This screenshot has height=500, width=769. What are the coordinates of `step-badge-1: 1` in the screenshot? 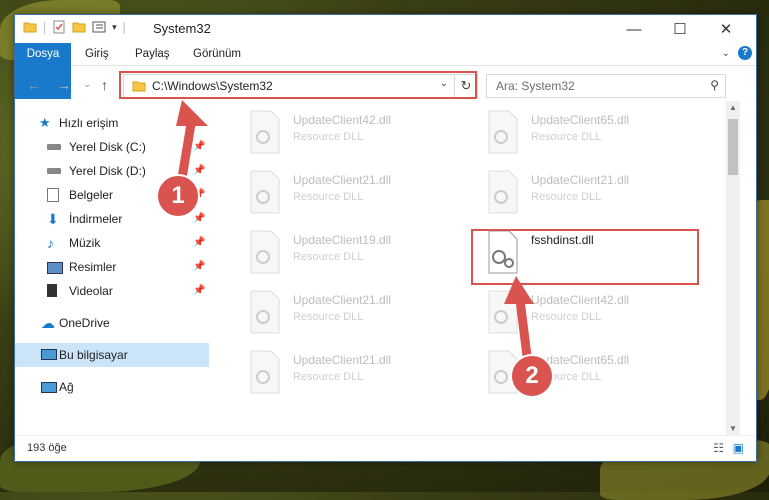 It's located at (178, 196).